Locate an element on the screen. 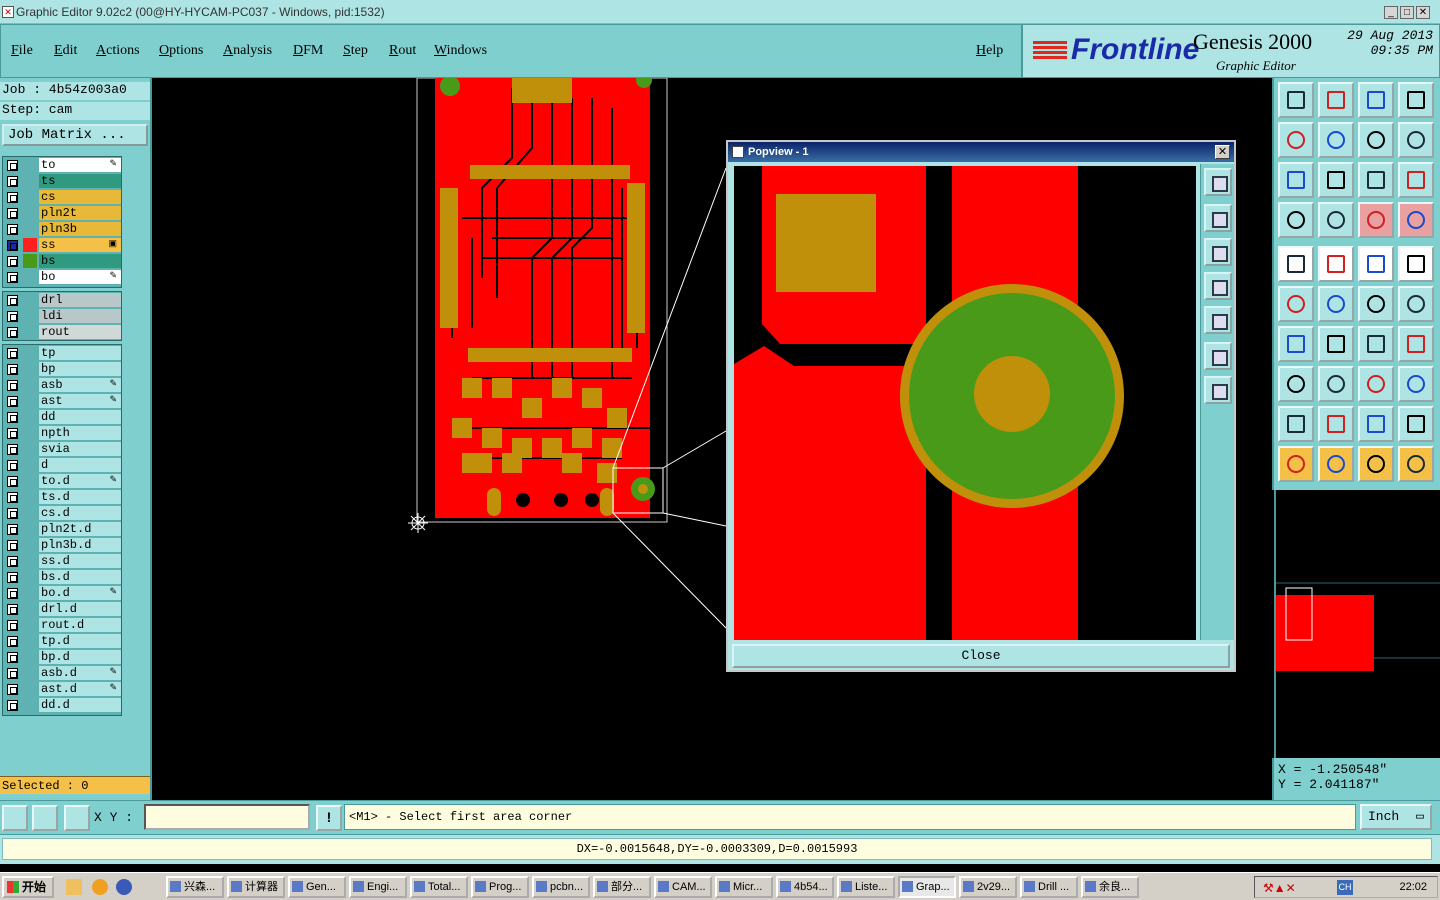  xy-input is located at coordinates (227, 817).